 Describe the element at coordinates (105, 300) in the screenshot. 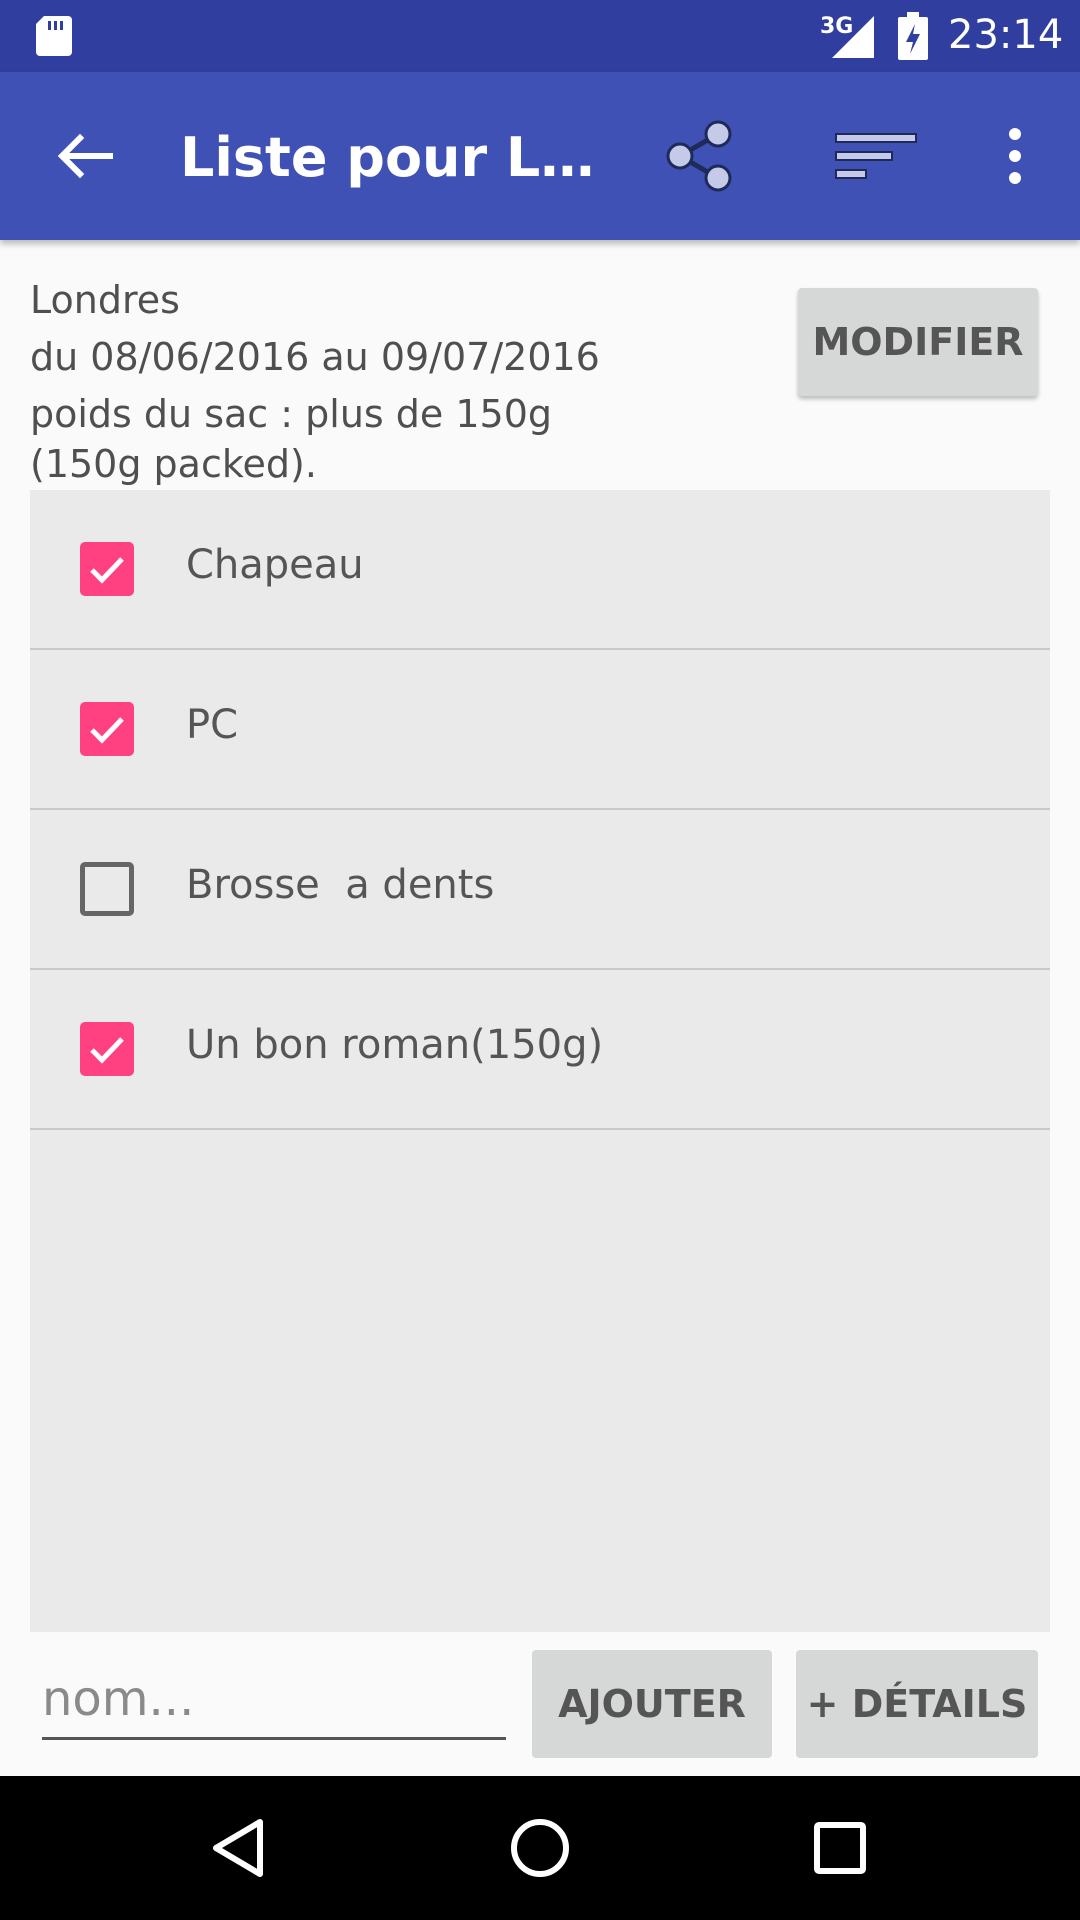

I see `trip-destination: Londres` at that location.